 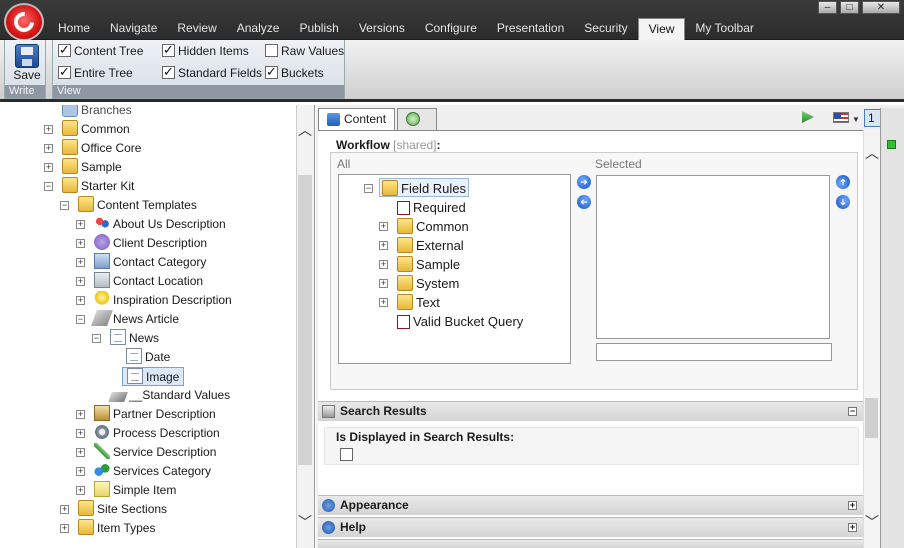 What do you see at coordinates (713, 257) in the screenshot?
I see `selected-listbox` at bounding box center [713, 257].